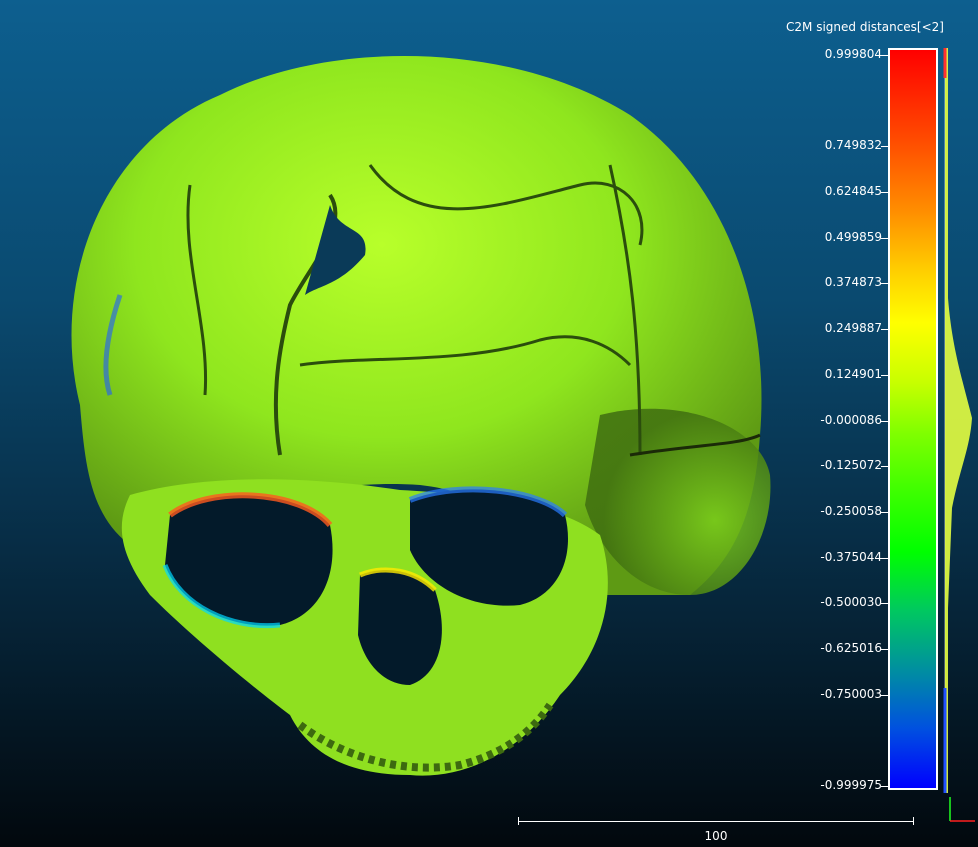  Describe the element at coordinates (853, 236) in the screenshot. I see `color-scale-tick-label: 0.499859` at that location.